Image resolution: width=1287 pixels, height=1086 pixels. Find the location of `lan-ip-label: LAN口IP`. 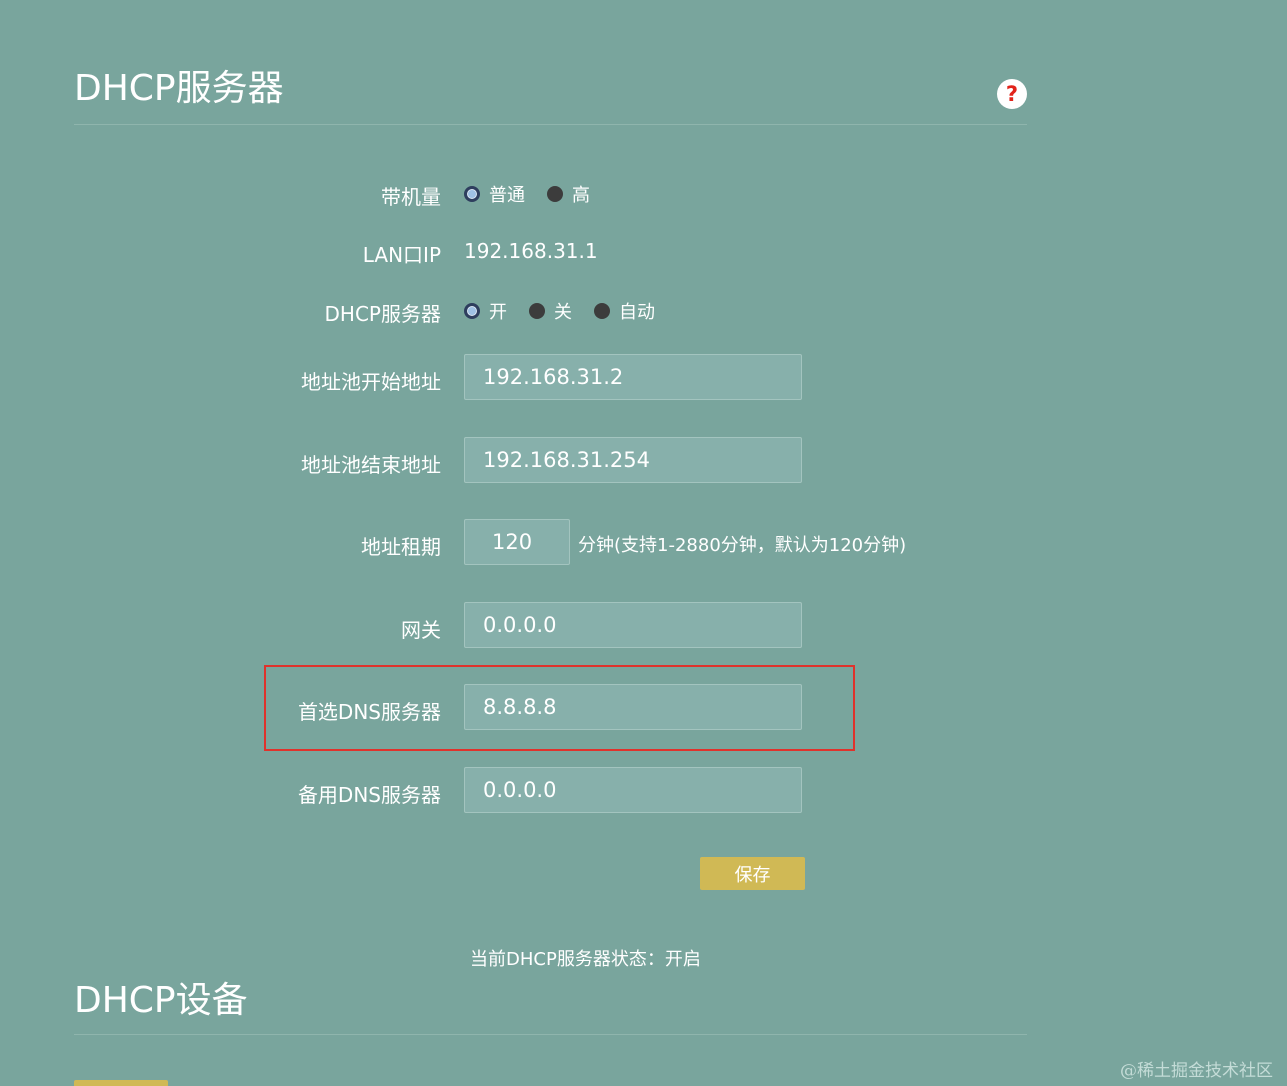

lan-ip-label: LAN口IP is located at coordinates (401, 255).